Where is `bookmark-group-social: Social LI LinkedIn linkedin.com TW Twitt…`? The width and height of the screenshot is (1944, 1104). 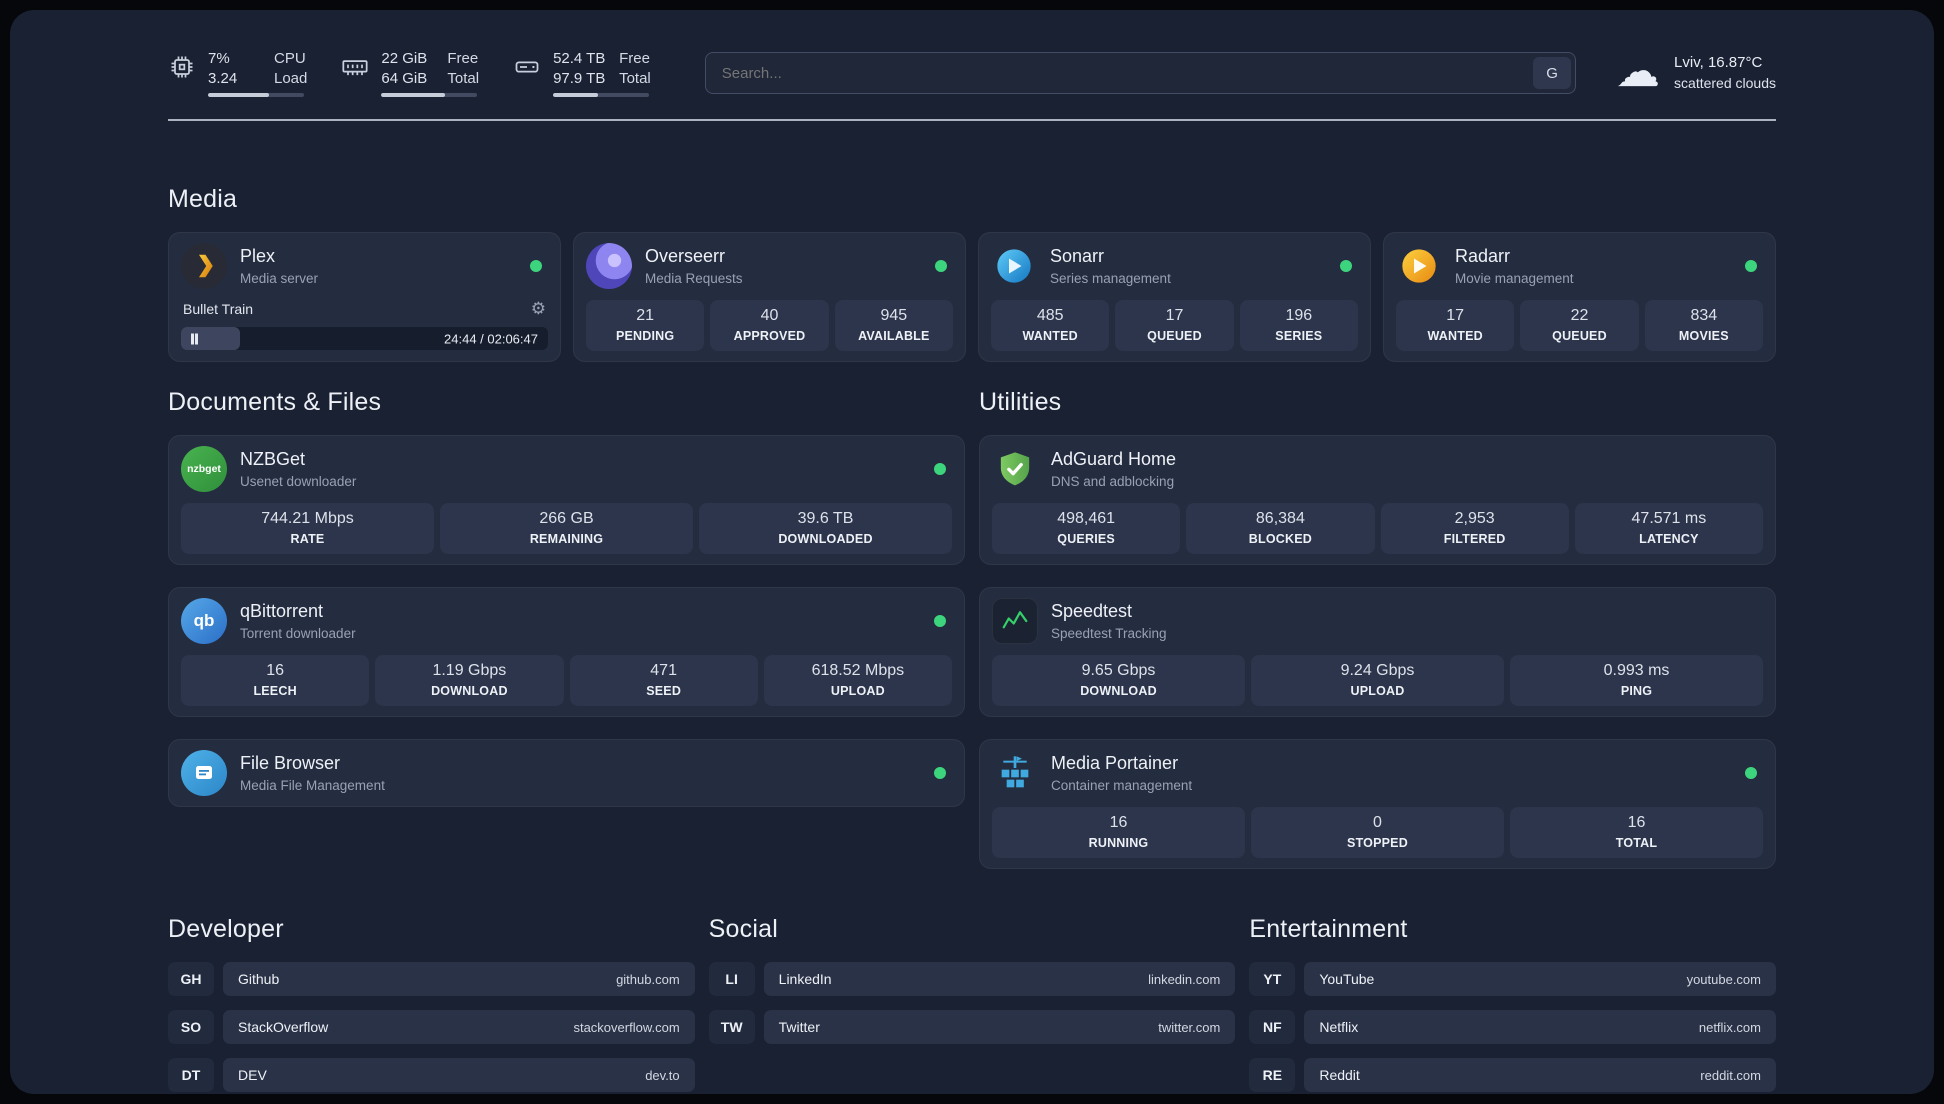
bookmark-group-social: Social LI LinkedIn linkedin.com TW Twitt… is located at coordinates (972, 986).